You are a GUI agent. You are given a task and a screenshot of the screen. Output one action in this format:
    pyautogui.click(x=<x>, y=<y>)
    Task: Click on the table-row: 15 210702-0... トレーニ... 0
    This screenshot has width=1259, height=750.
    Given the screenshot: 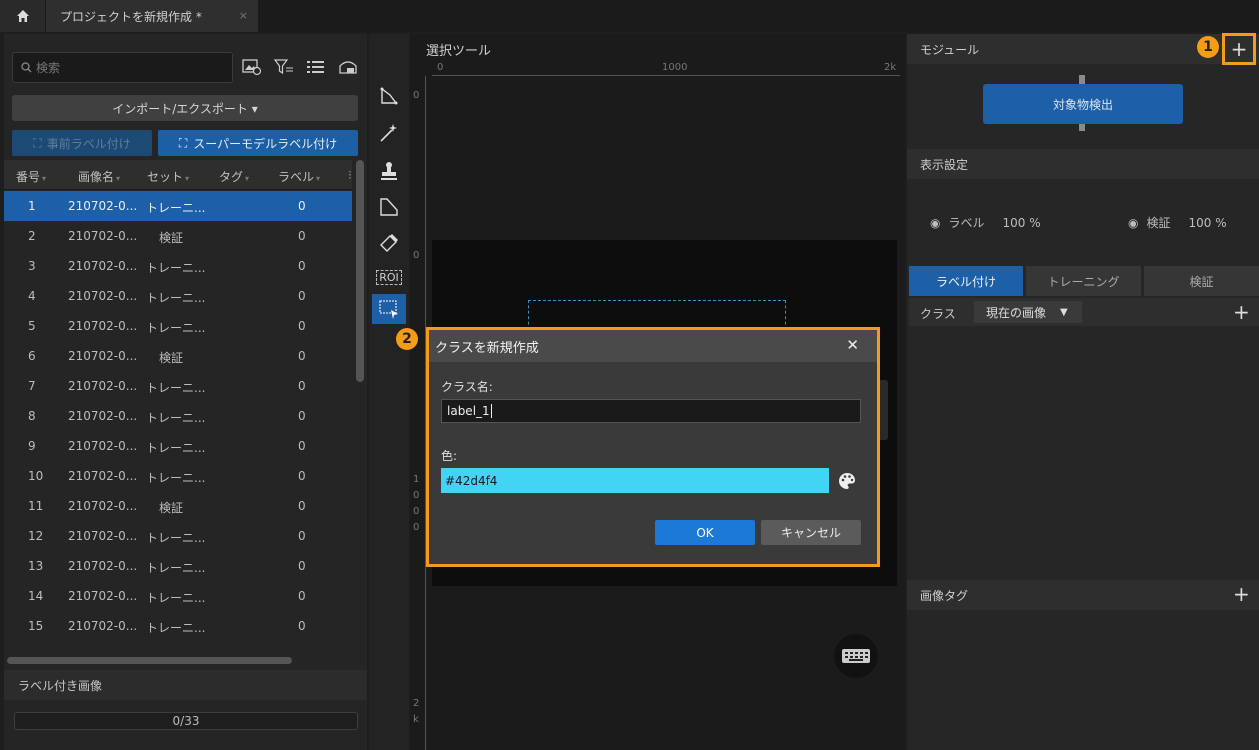 What is the action you would take?
    pyautogui.click(x=178, y=626)
    